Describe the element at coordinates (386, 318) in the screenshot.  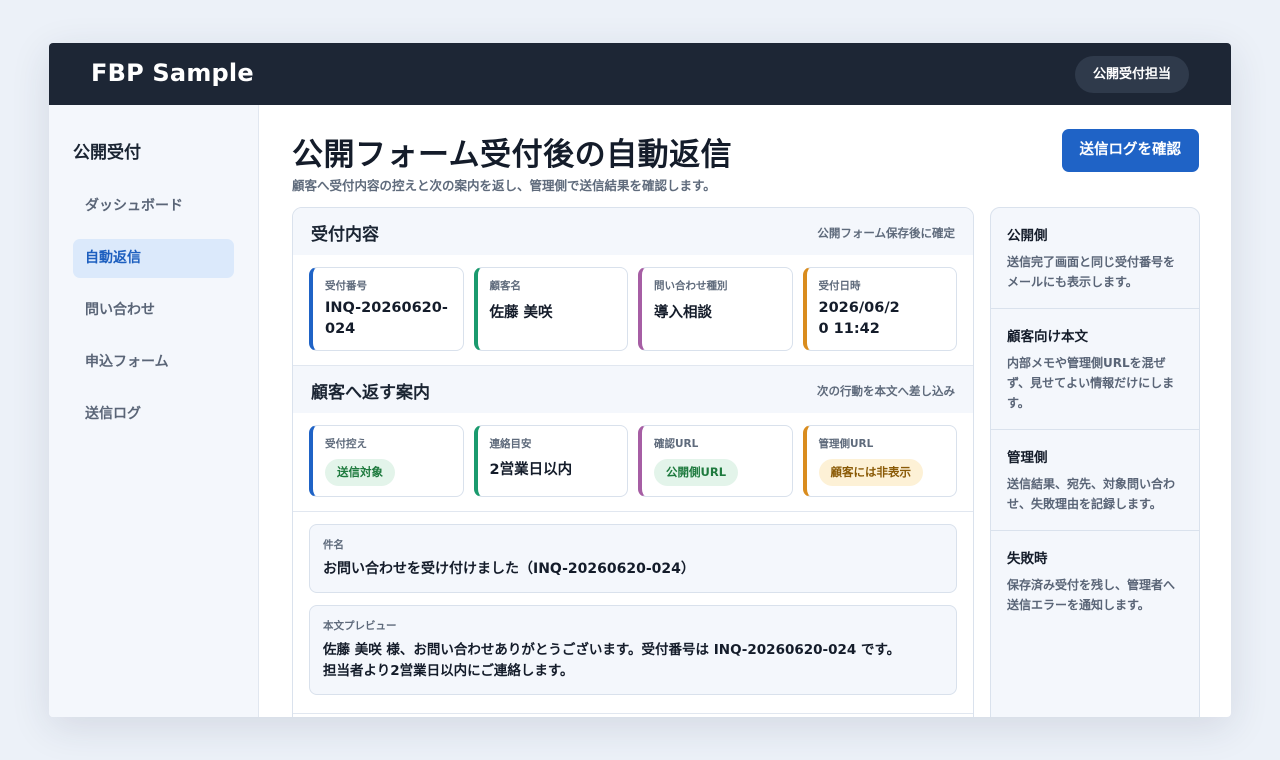
I see `tile-value: INQ-20260620-024` at that location.